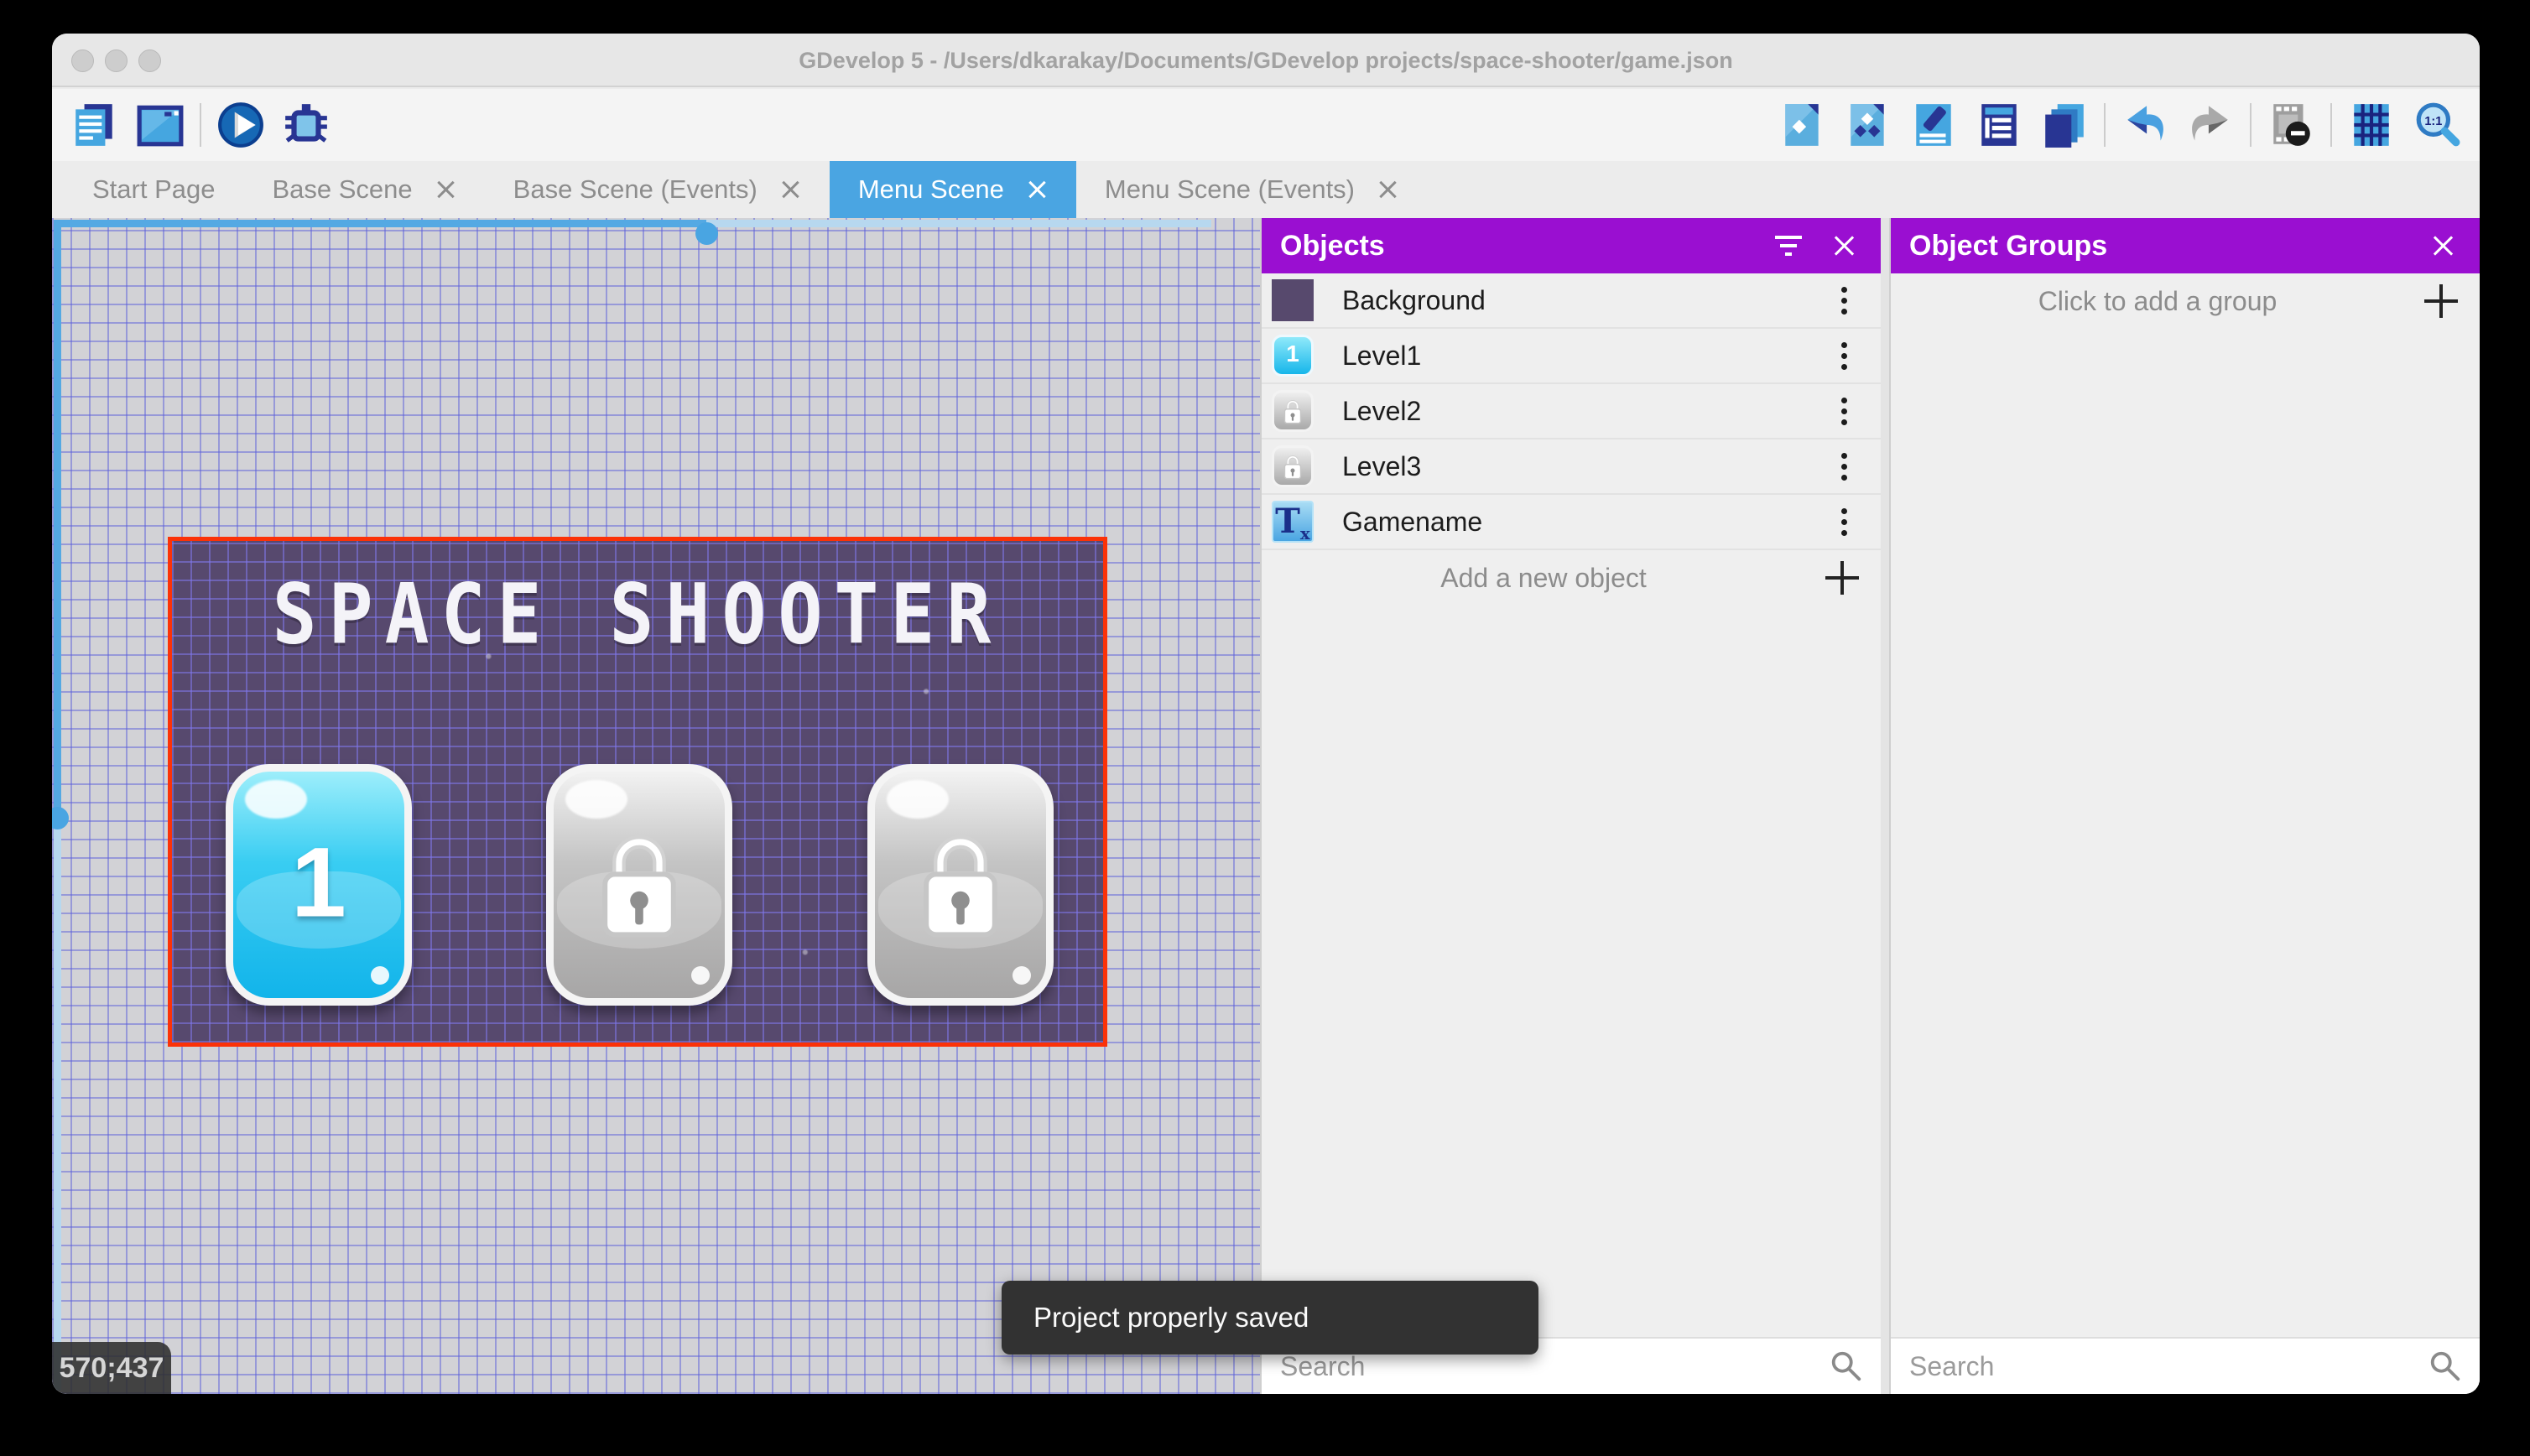 The width and height of the screenshot is (2530, 1456). Describe the element at coordinates (2158, 300) in the screenshot. I see `add-group-label: Click to add a group` at that location.